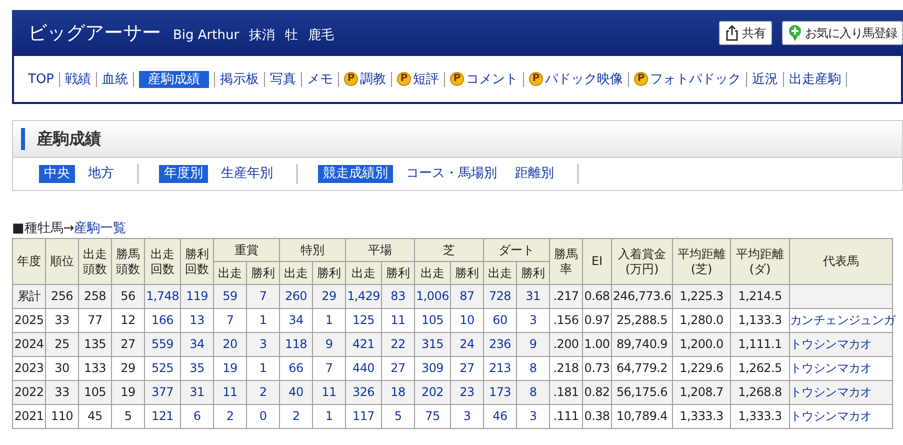 The width and height of the screenshot is (903, 445). Describe the element at coordinates (128, 416) in the screenshot. I see `table-cell: 5` at that location.